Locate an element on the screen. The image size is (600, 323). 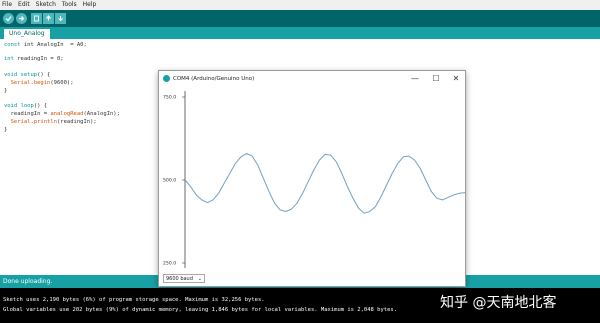
y-tick-label: 250.0 is located at coordinates (169, 264).